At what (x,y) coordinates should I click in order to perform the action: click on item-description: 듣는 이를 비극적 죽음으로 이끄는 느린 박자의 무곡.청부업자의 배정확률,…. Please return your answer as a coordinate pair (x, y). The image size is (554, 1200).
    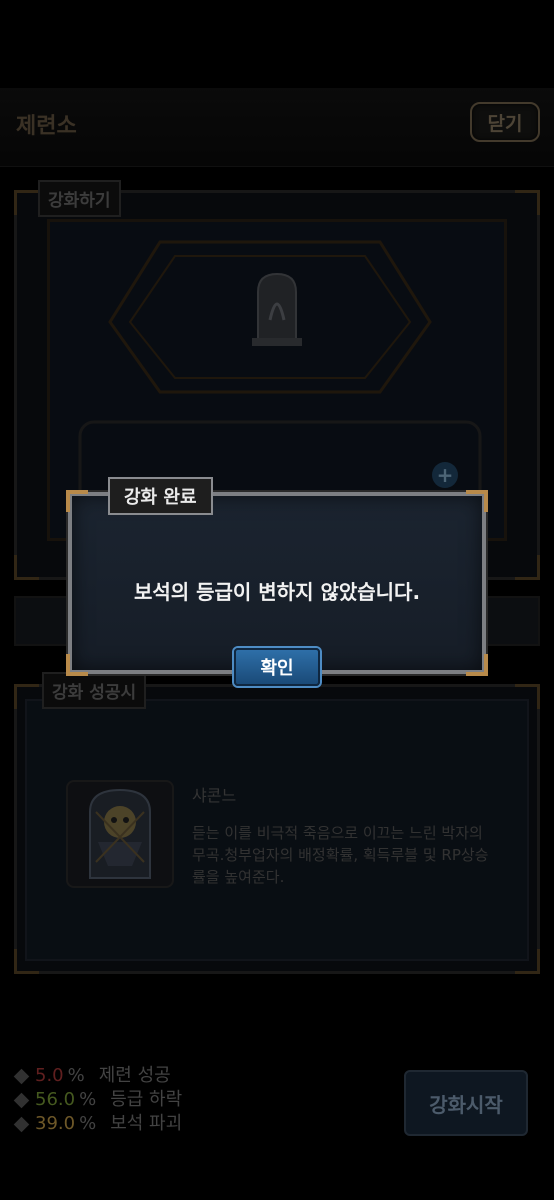
    Looking at the image, I should click on (340, 855).